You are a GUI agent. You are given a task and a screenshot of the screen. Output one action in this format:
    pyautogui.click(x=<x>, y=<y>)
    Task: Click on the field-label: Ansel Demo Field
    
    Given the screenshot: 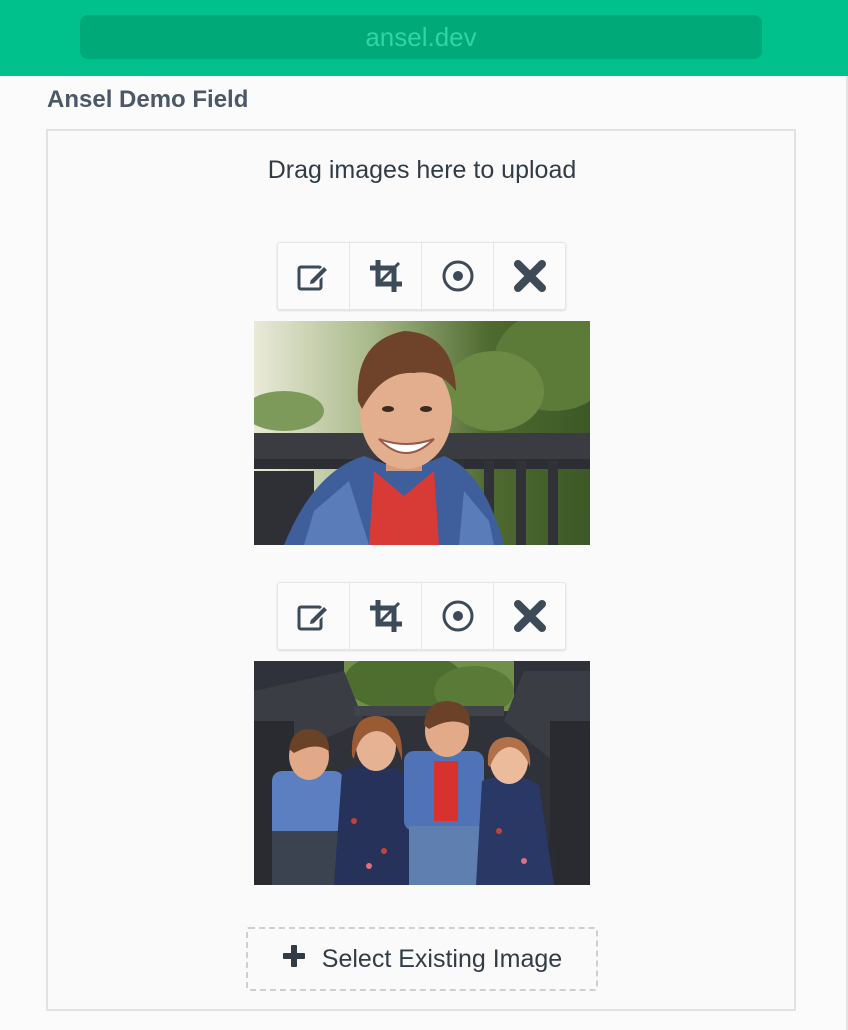 What is the action you would take?
    pyautogui.click(x=148, y=99)
    